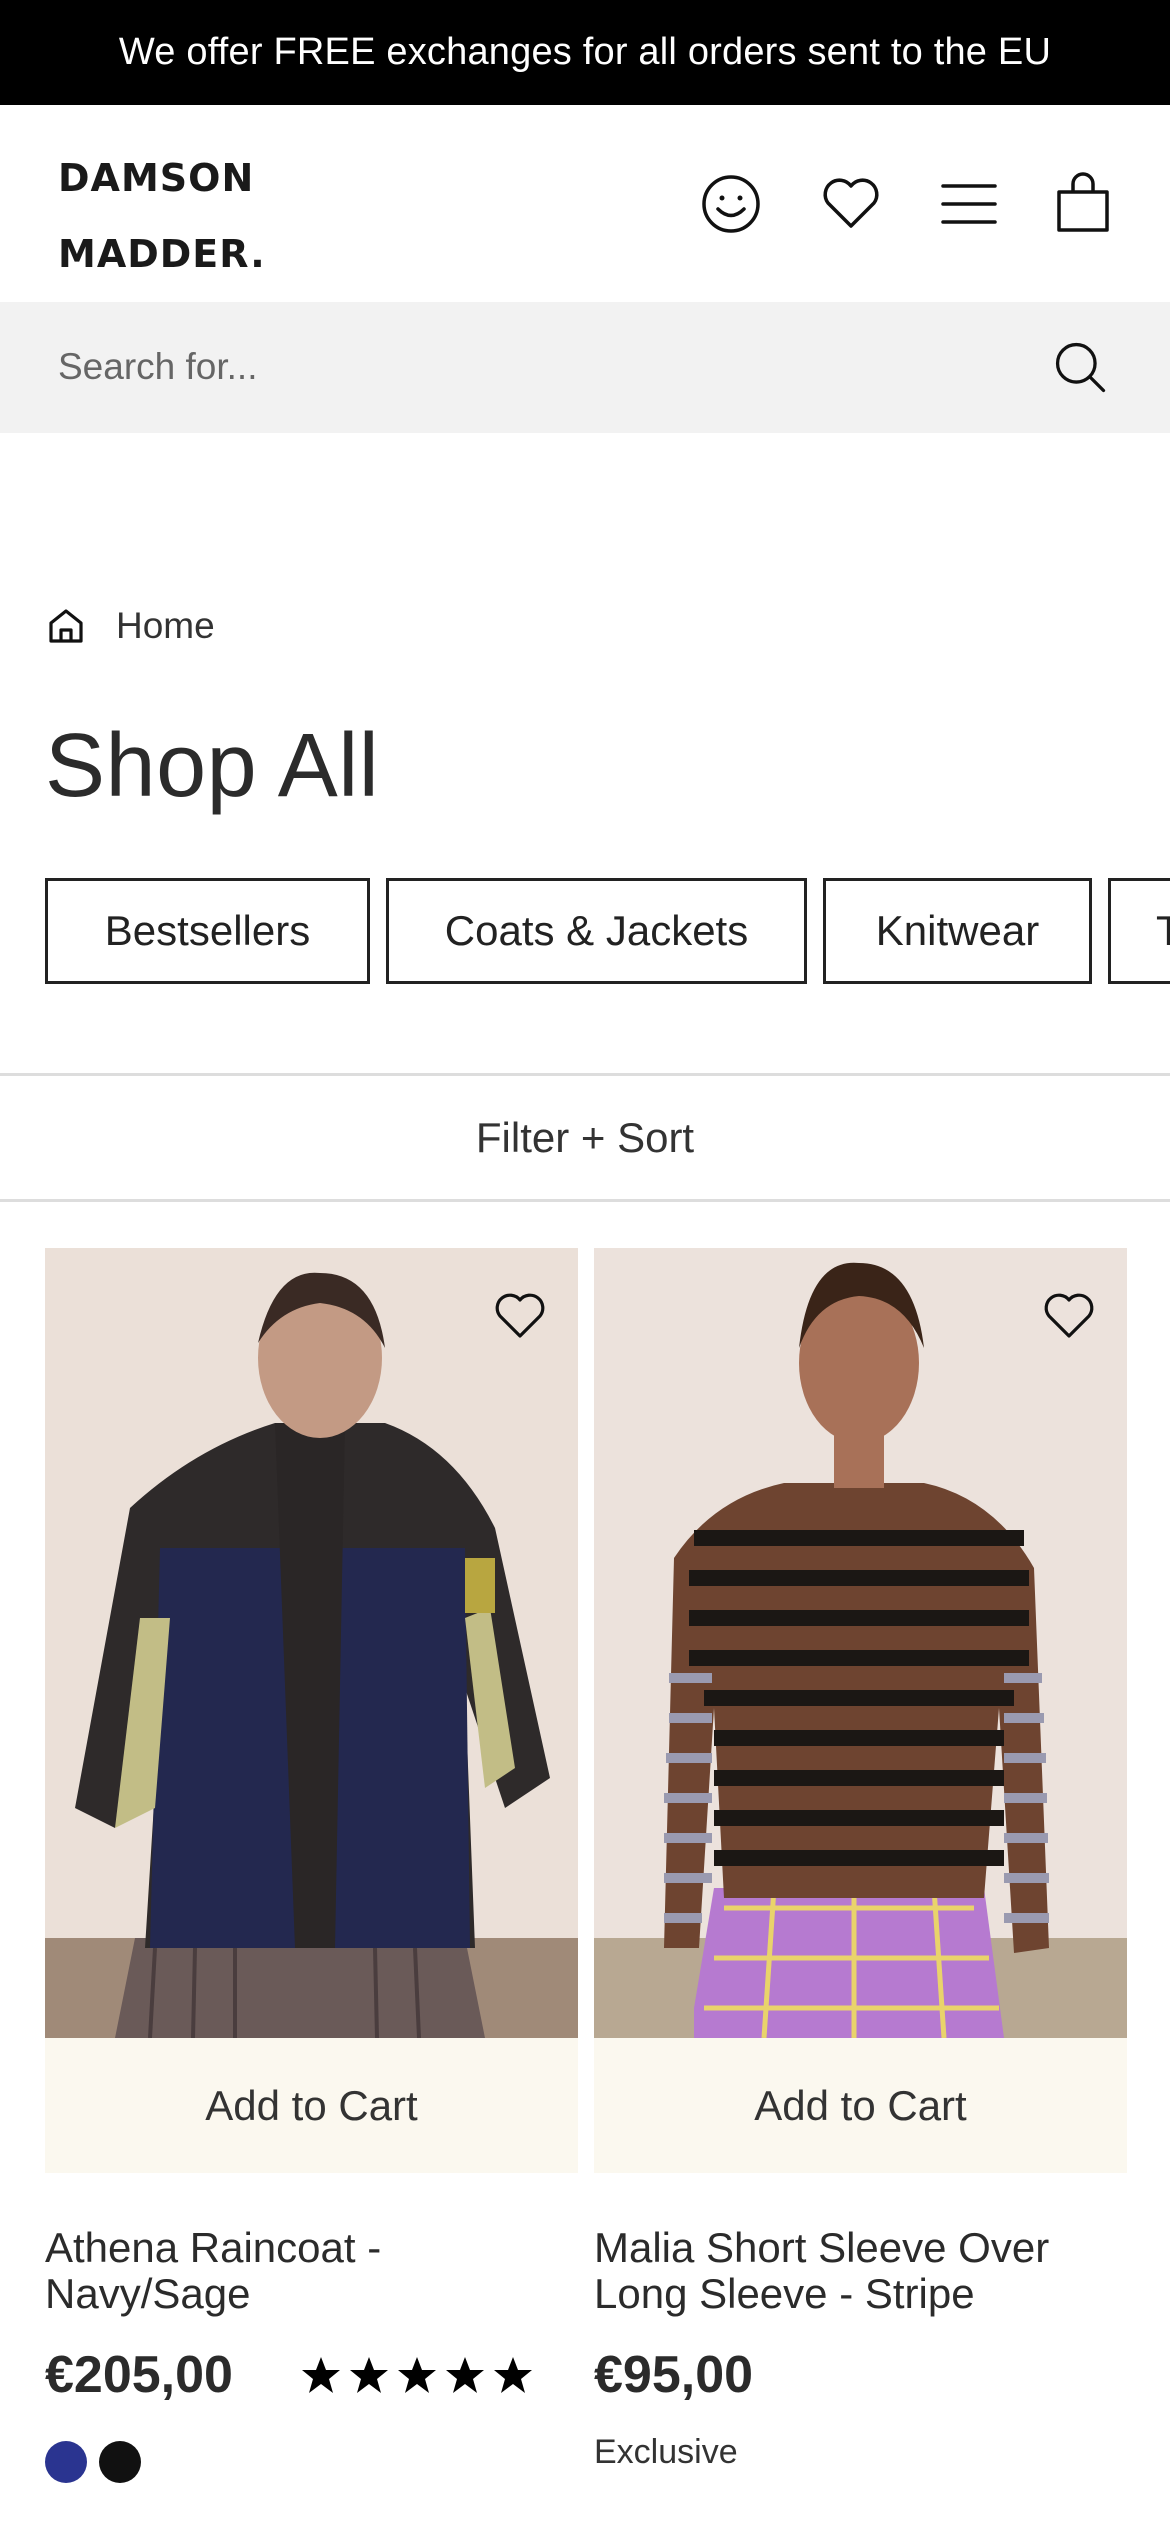 Image resolution: width=1170 pixels, height=2532 pixels. I want to click on search-icon, so click(1081, 368).